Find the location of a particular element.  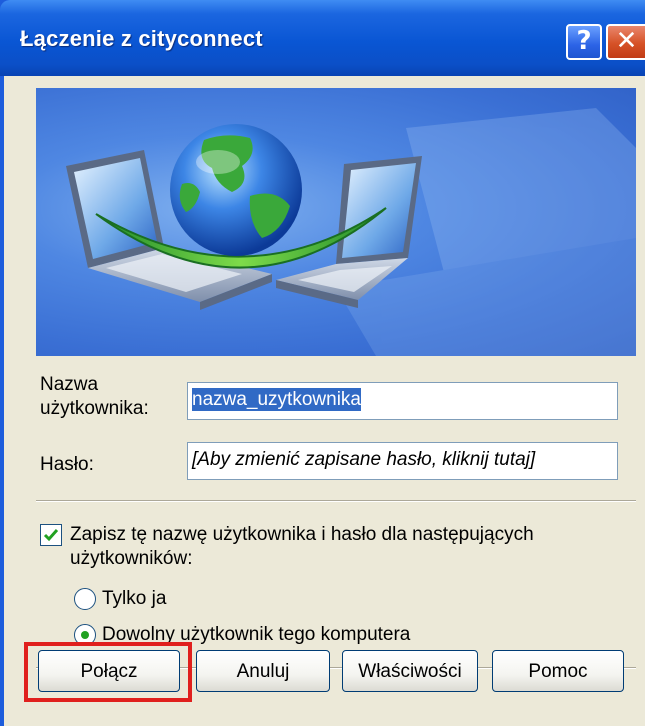

cancel-button: Anuluj is located at coordinates (263, 671).